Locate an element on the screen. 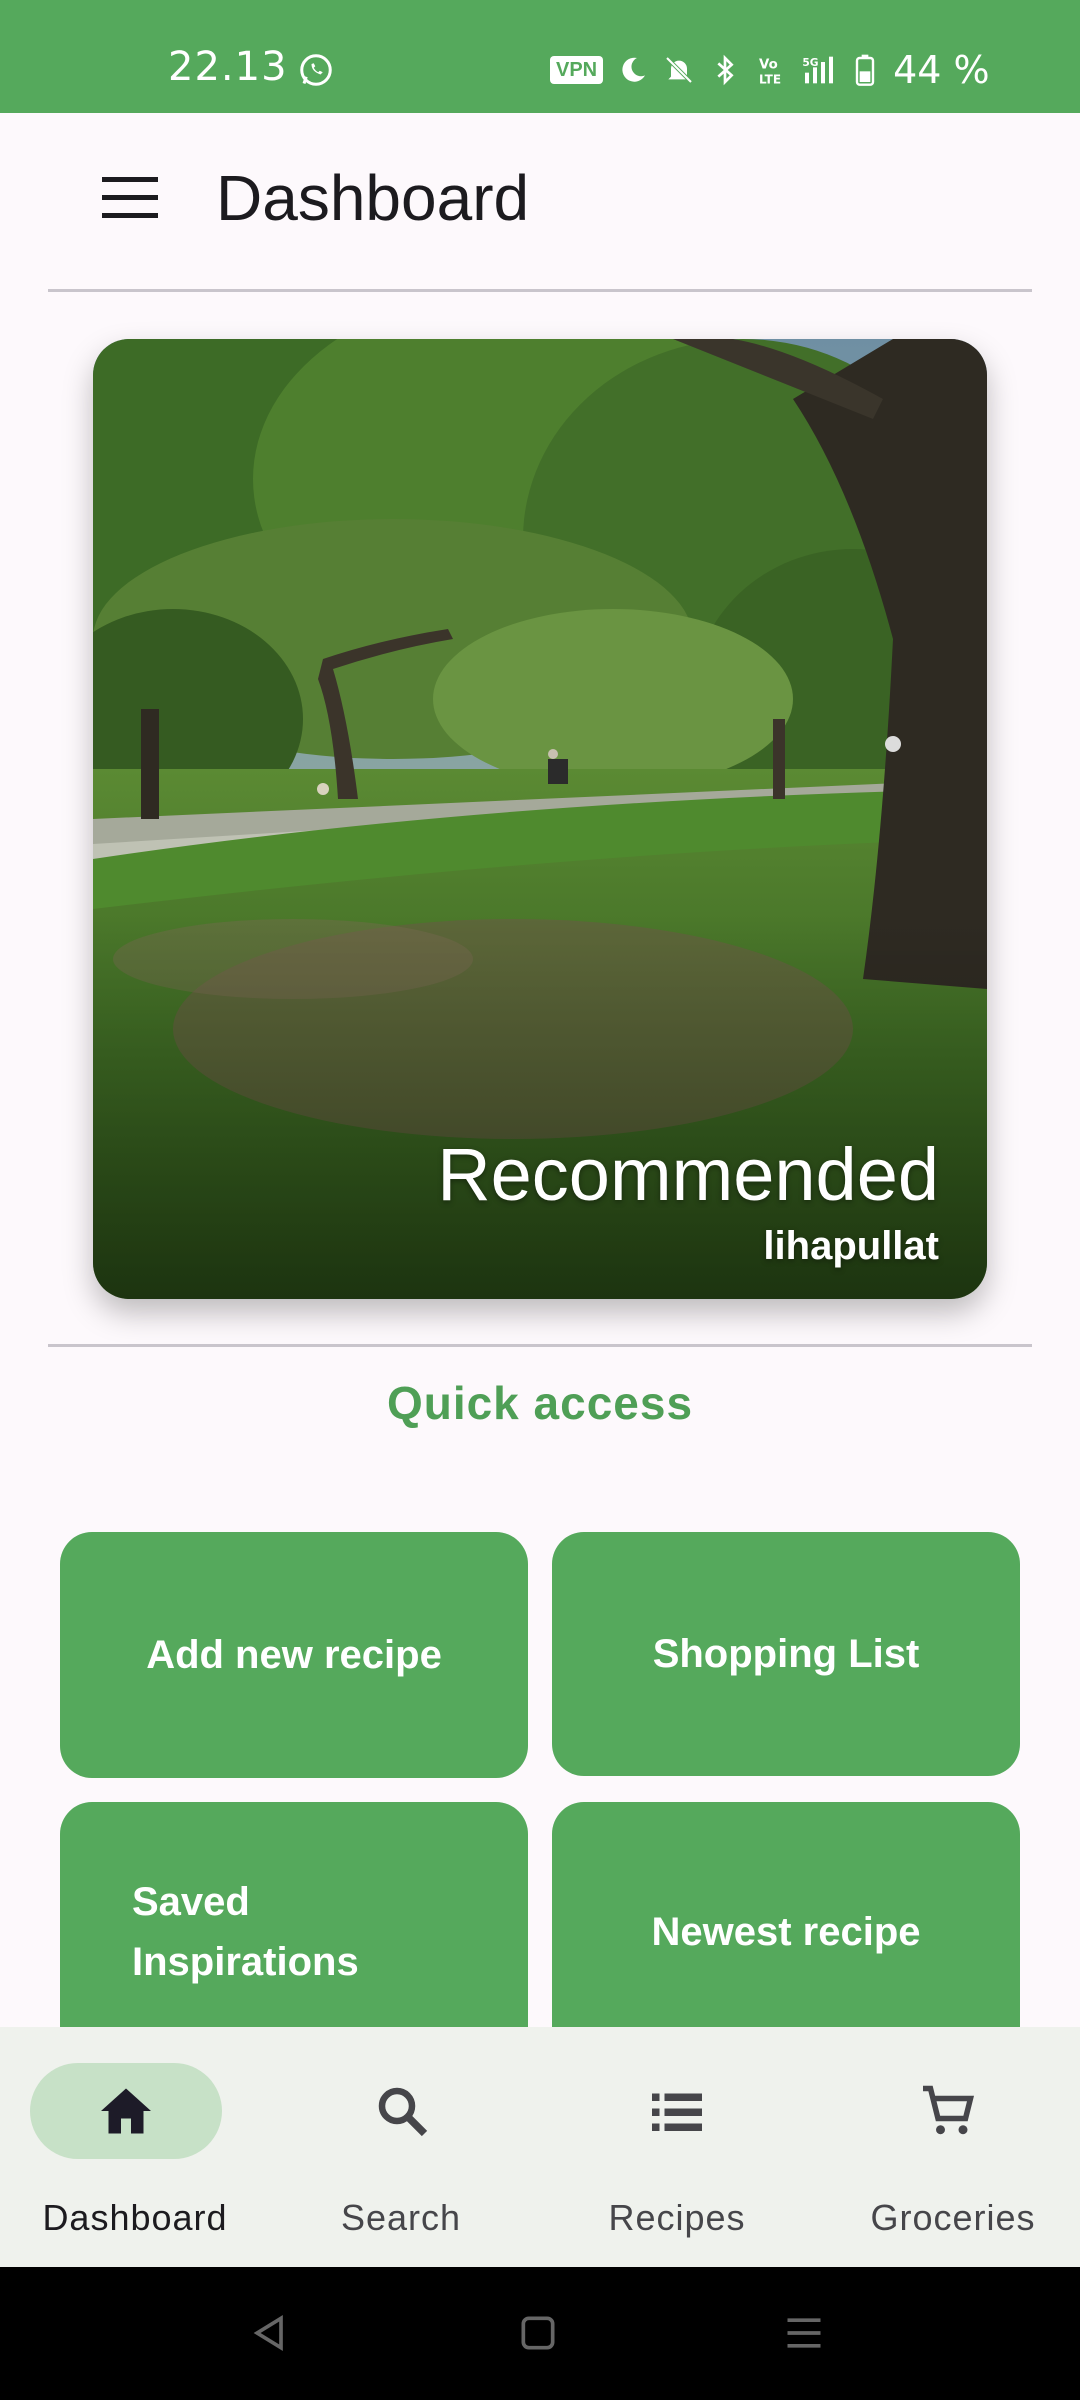  nav-label-search: Search is located at coordinates (401, 2217).